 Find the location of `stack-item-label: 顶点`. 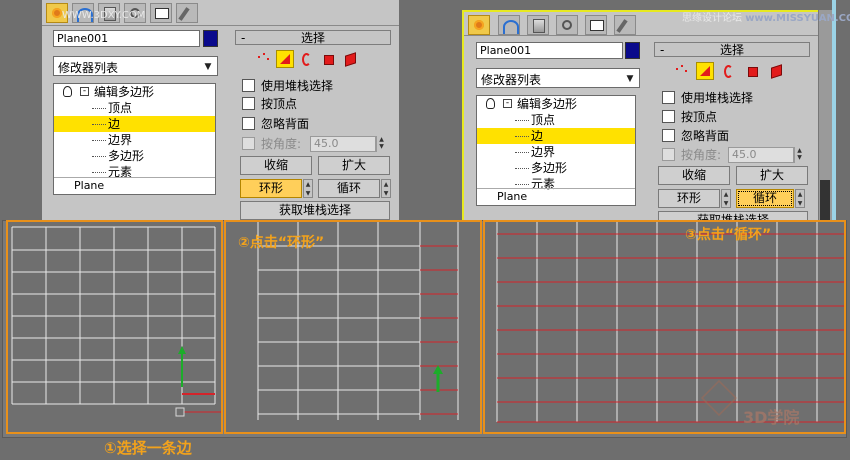

stack-item-label: 顶点 is located at coordinates (543, 120).